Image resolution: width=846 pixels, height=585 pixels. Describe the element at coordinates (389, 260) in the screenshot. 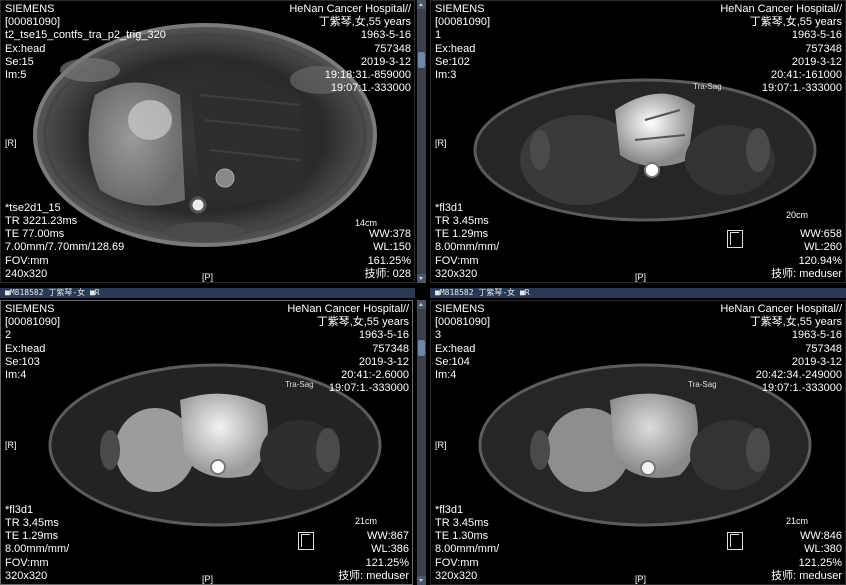

I see `zoom-label: 161.25%` at that location.